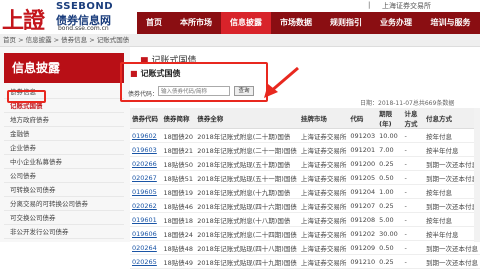  Describe the element at coordinates (247, 135) in the screenshot. I see `table-cell: 2018年记账式附息(二十期)国债` at that location.